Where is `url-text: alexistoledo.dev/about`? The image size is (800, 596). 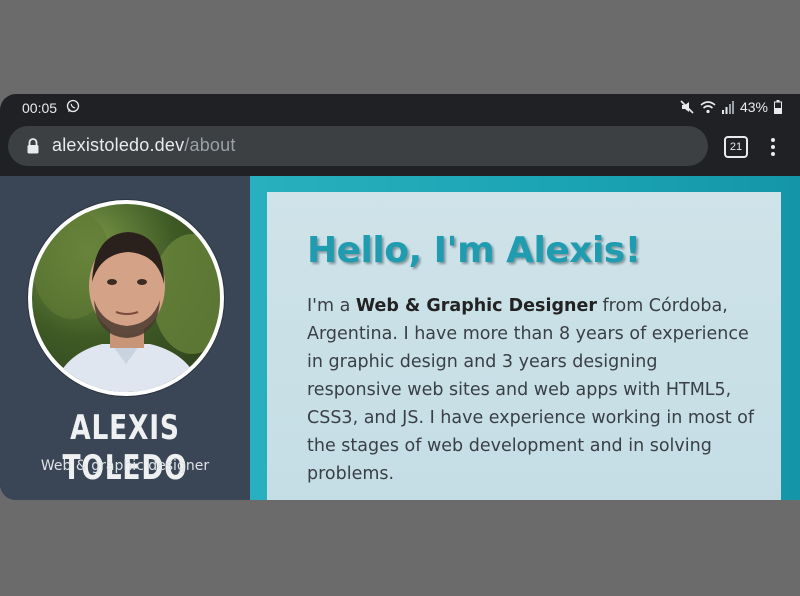
url-text: alexistoledo.dev/about is located at coordinates (144, 145).